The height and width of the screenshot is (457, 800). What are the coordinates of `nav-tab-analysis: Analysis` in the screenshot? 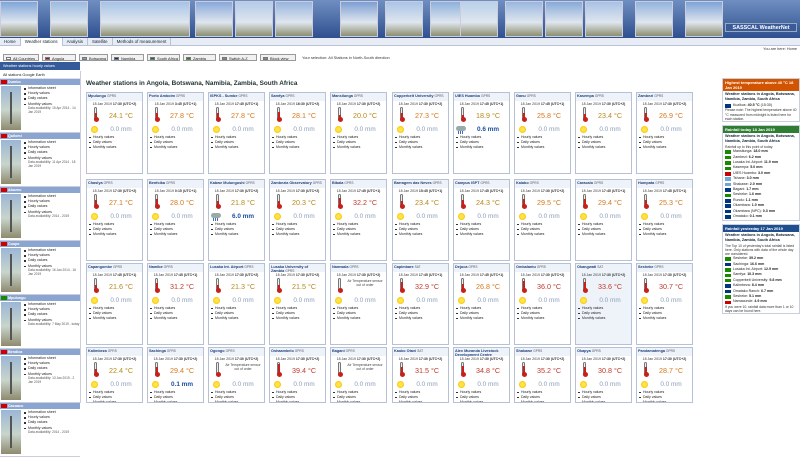 It's located at (75, 42).